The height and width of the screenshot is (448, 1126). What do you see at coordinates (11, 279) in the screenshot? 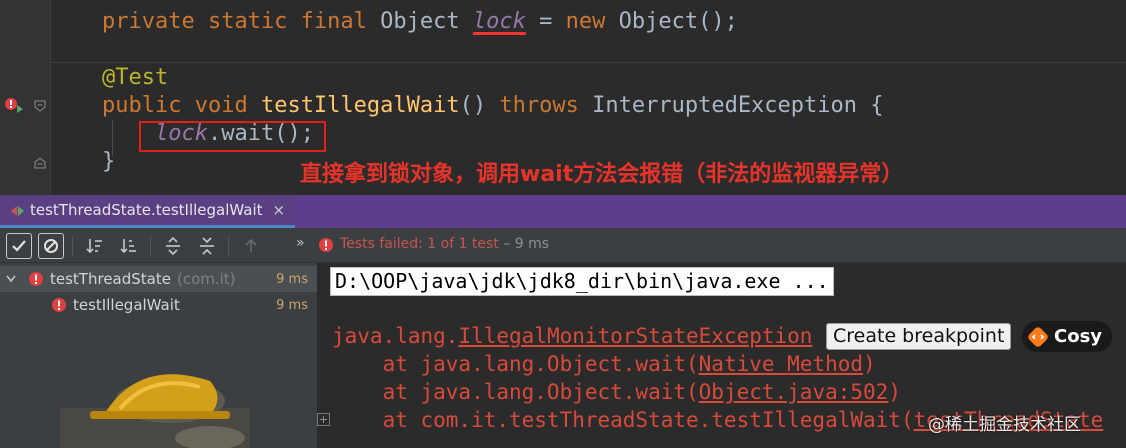
I see `chevron-down-icon` at bounding box center [11, 279].